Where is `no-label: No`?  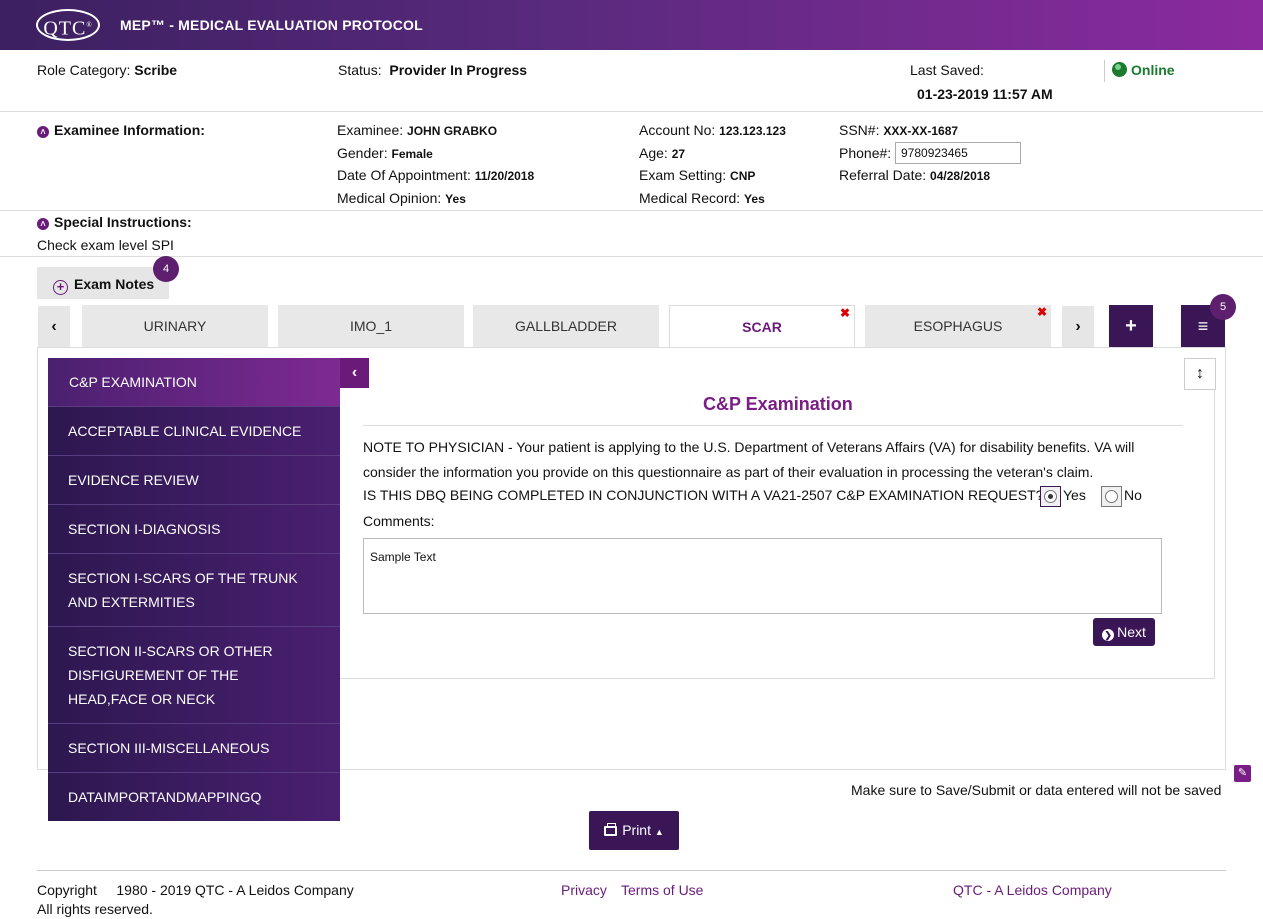
no-label: No is located at coordinates (1133, 495).